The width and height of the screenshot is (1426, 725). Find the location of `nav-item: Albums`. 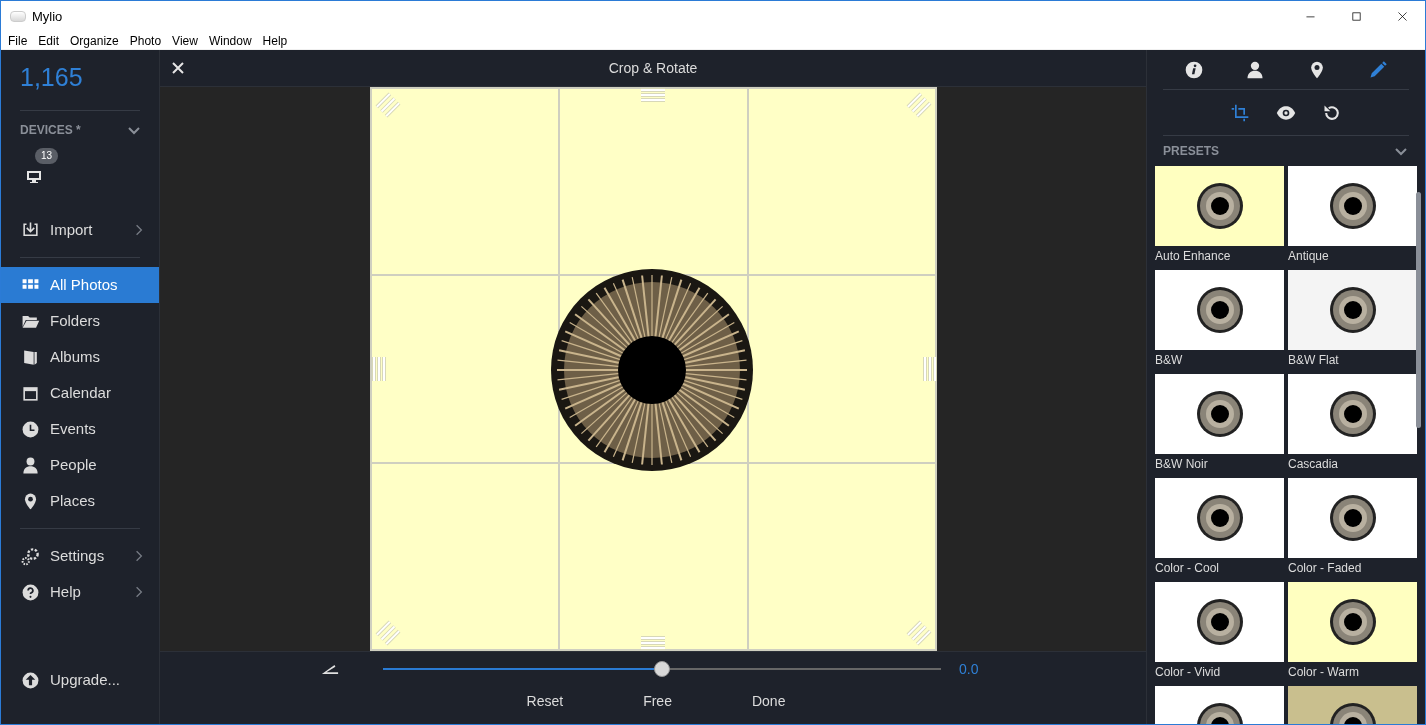

nav-item: Albums is located at coordinates (80, 357).